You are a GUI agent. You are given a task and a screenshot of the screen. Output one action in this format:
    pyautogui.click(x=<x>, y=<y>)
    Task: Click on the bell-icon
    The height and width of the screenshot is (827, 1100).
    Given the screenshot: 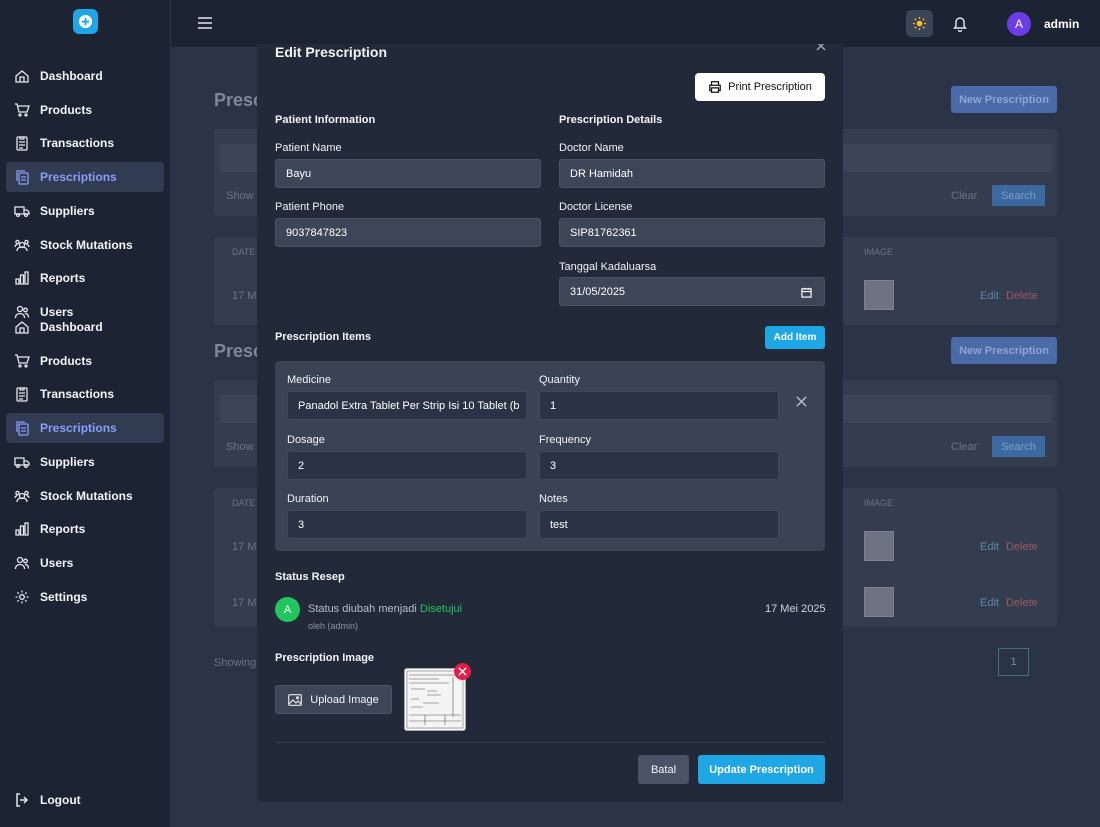 What is the action you would take?
    pyautogui.click(x=960, y=23)
    